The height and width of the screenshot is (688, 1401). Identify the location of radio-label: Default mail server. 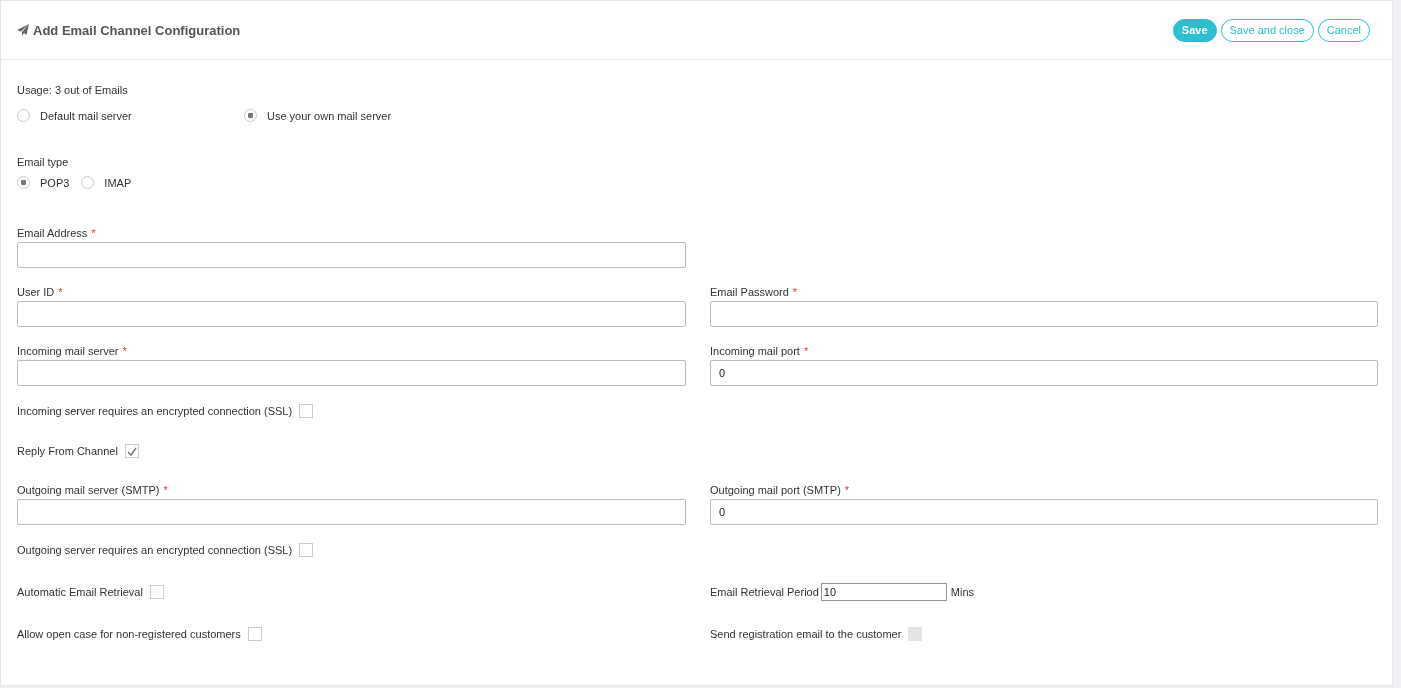
(86, 115).